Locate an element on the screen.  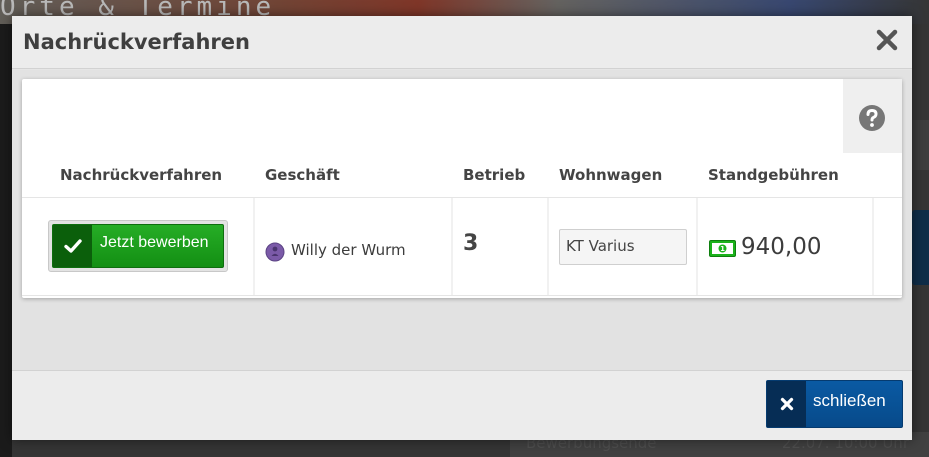
apply-button: Jetzt bewerben is located at coordinates (138, 246).